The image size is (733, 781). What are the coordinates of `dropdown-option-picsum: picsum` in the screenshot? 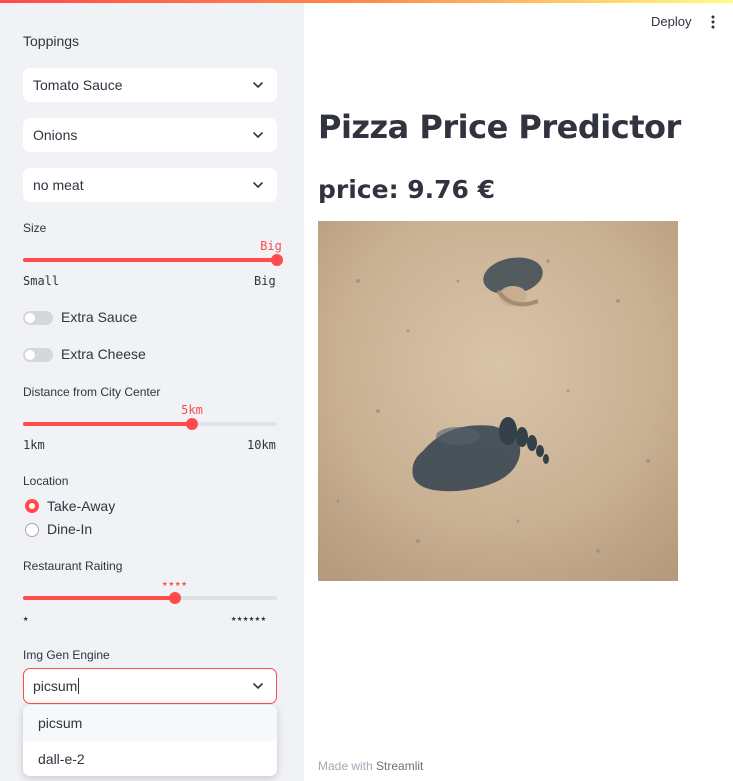 It's located at (150, 723).